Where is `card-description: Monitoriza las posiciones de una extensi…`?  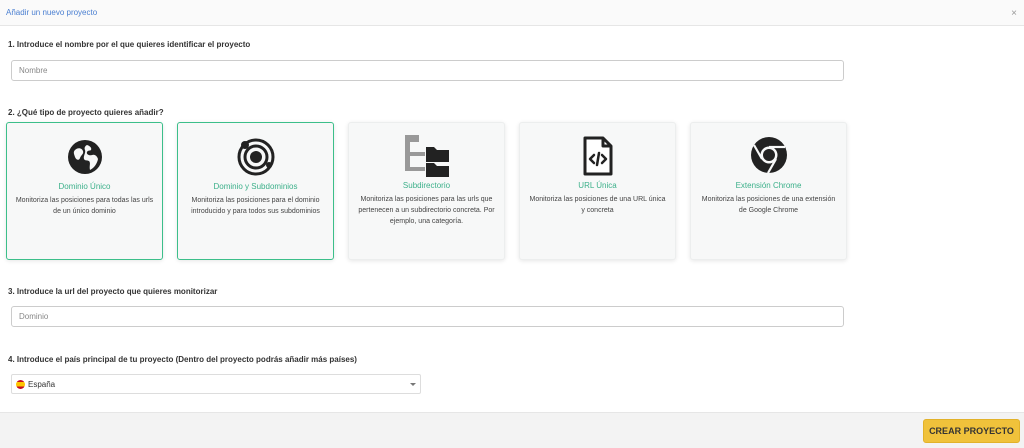 card-description: Monitoriza las posiciones de una extensi… is located at coordinates (768, 205).